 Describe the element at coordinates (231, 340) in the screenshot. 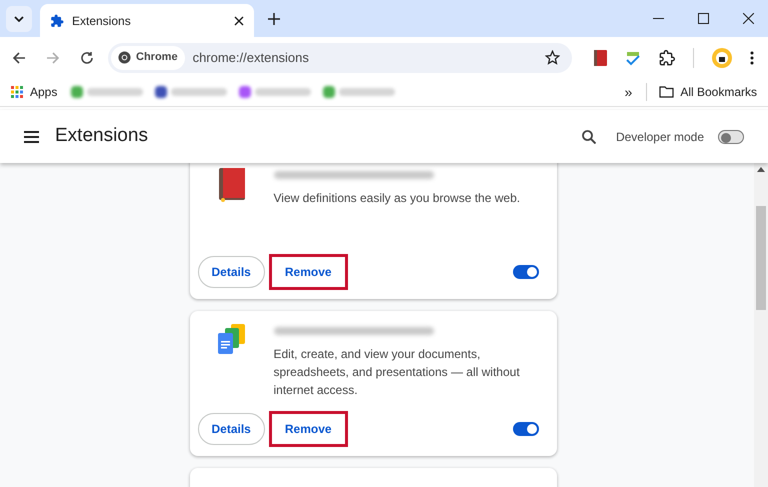

I see `stacked-documents-icon` at that location.